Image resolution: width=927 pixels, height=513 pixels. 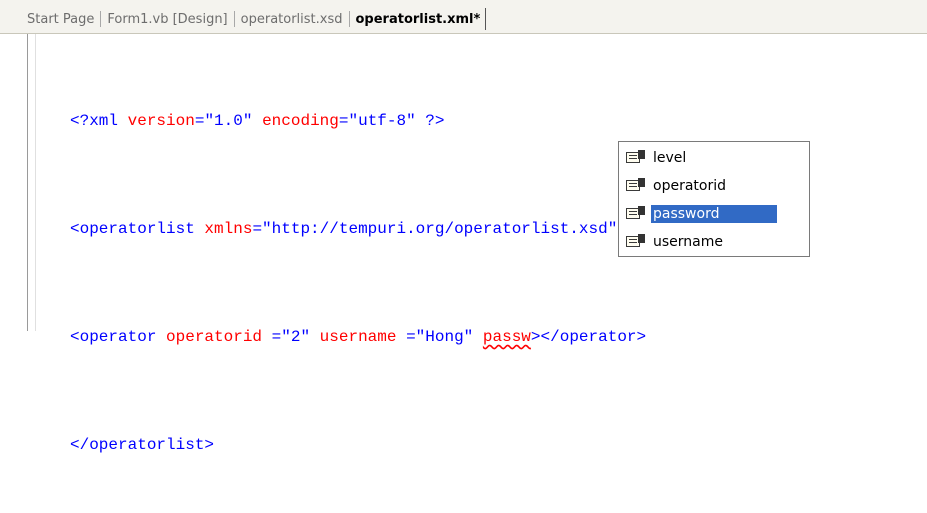 What do you see at coordinates (142, 445) in the screenshot?
I see `element-close-tag: </operatorlist>` at bounding box center [142, 445].